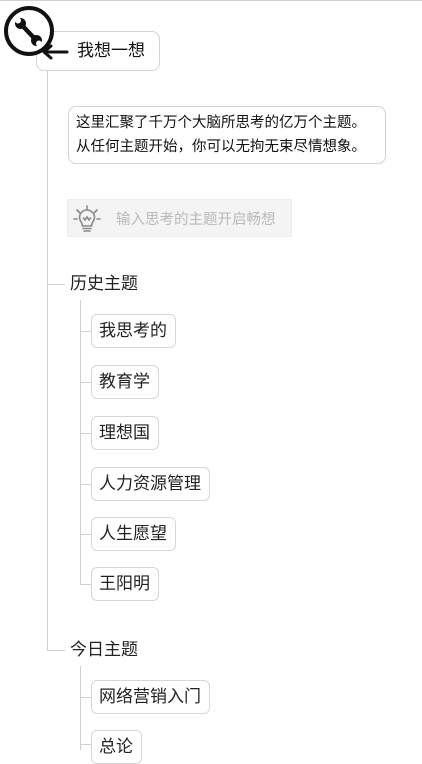  What do you see at coordinates (211, 0) in the screenshot?
I see `top-divider` at bounding box center [211, 0].